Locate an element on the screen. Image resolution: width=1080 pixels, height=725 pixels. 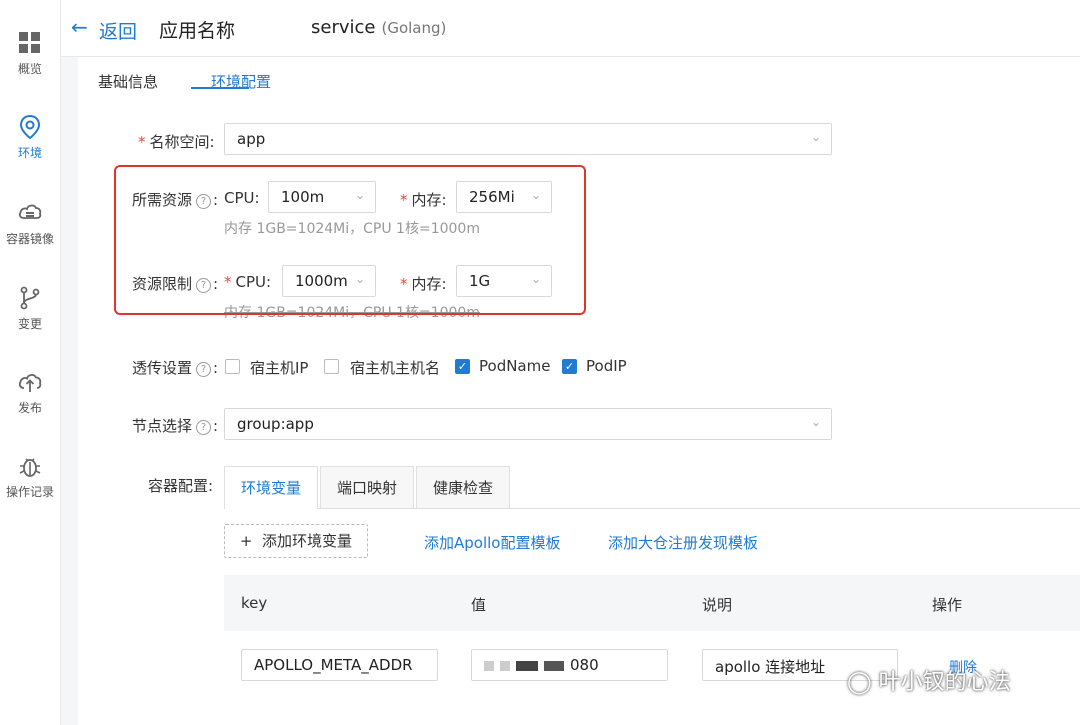
column-header-value: 值 is located at coordinates (479, 605).